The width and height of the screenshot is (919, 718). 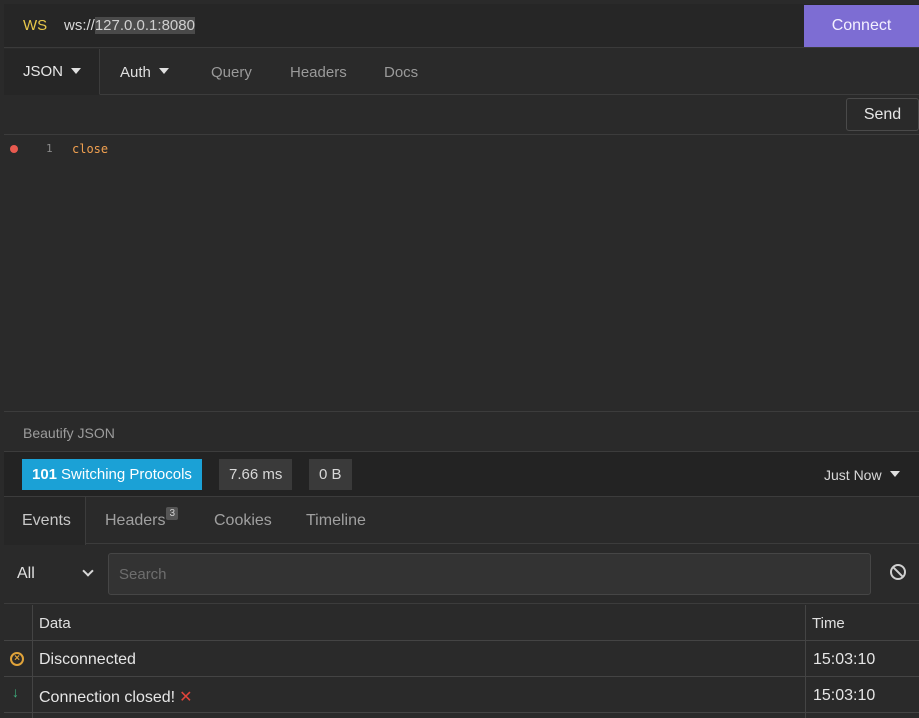 What do you see at coordinates (461, 432) in the screenshot?
I see `editor-footer: Beautify JSON` at bounding box center [461, 432].